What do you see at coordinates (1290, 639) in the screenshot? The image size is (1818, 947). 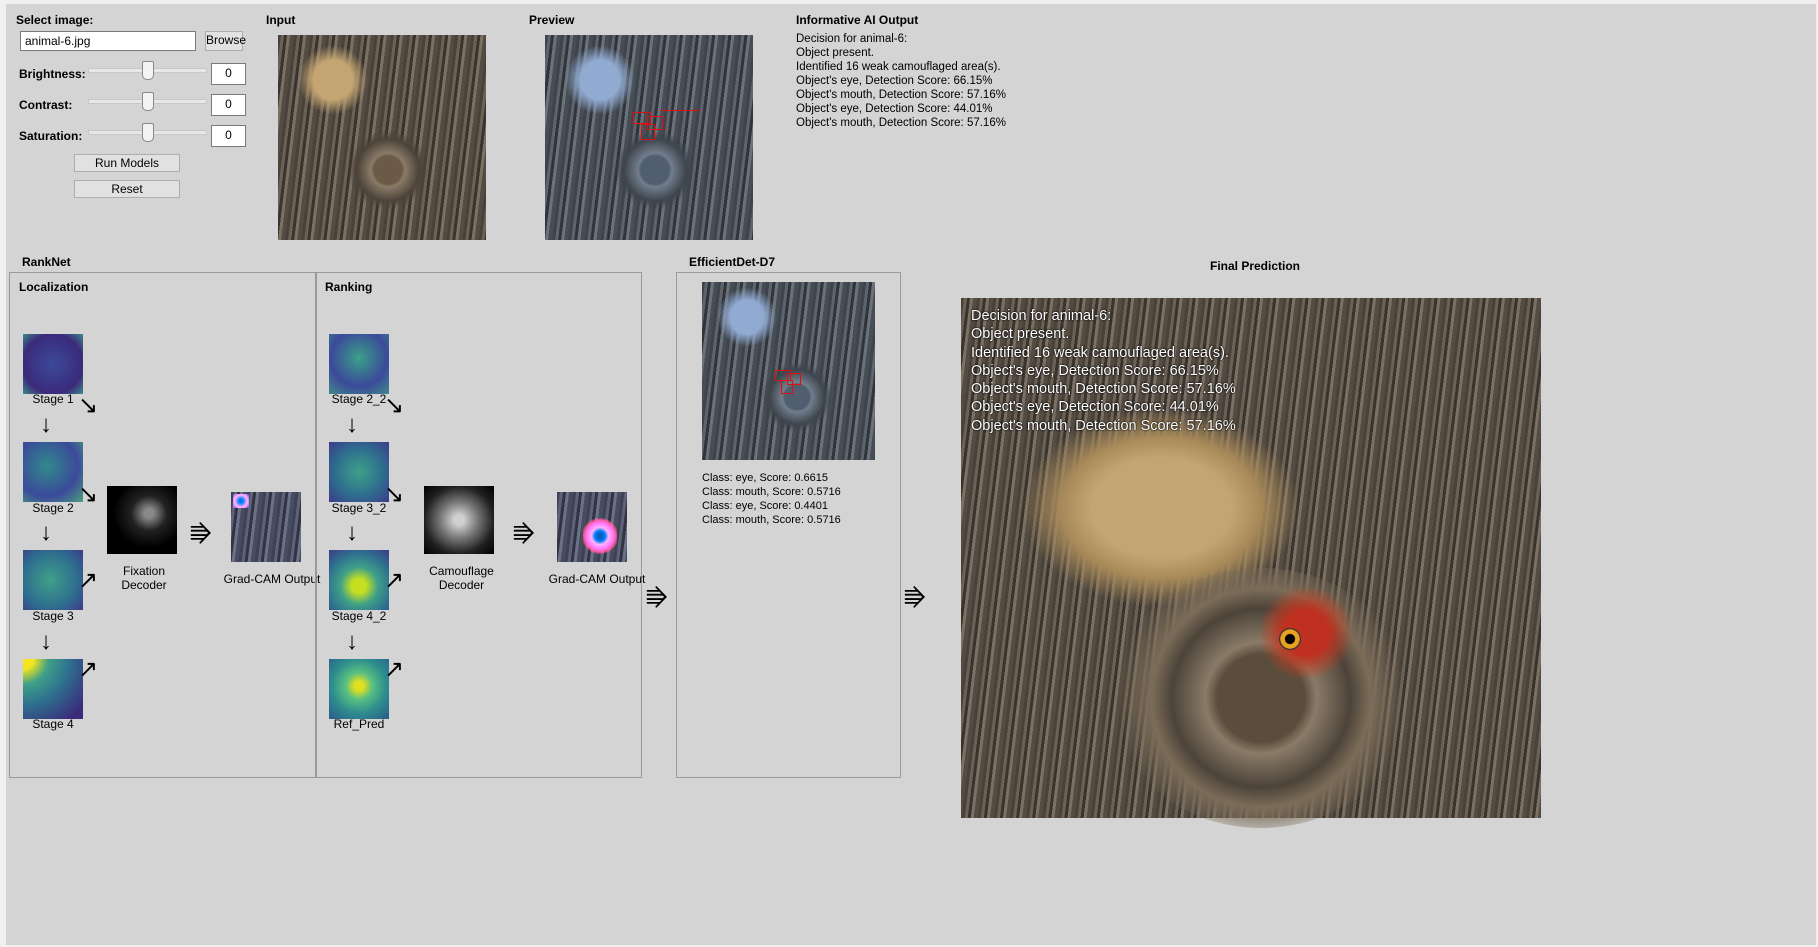 I see `owl-eye` at bounding box center [1290, 639].